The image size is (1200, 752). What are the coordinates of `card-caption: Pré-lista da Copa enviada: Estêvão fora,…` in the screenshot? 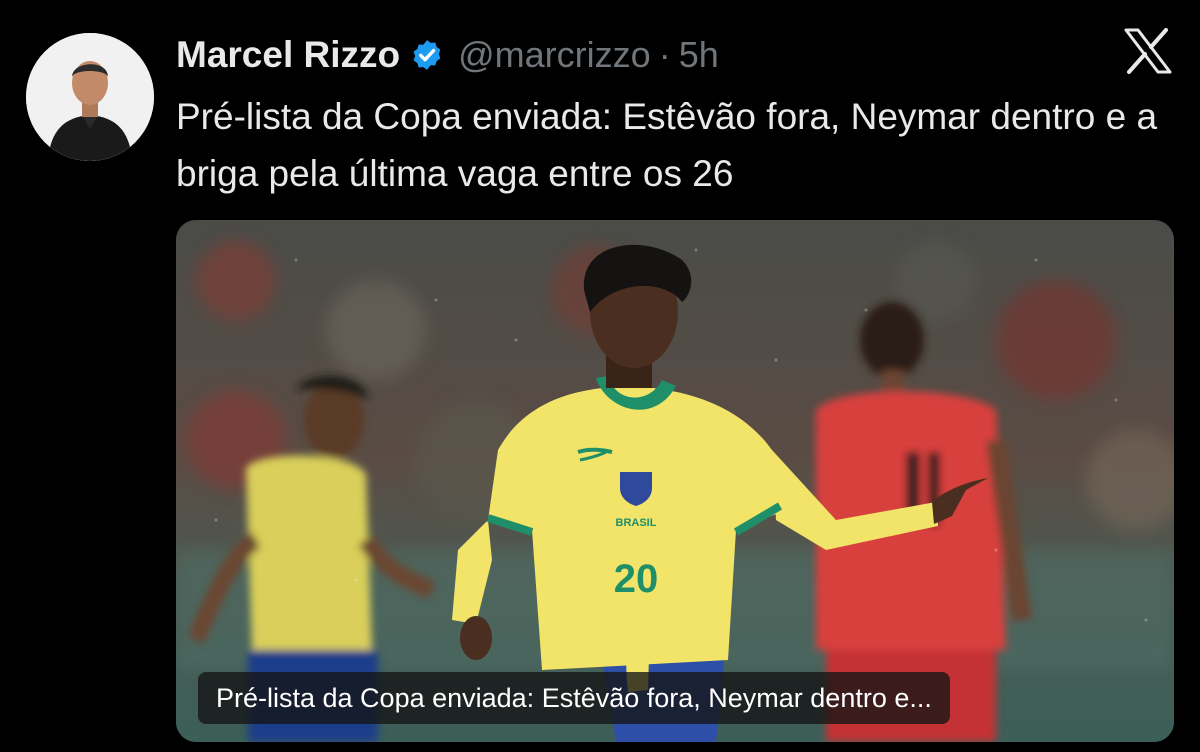 It's located at (574, 698).